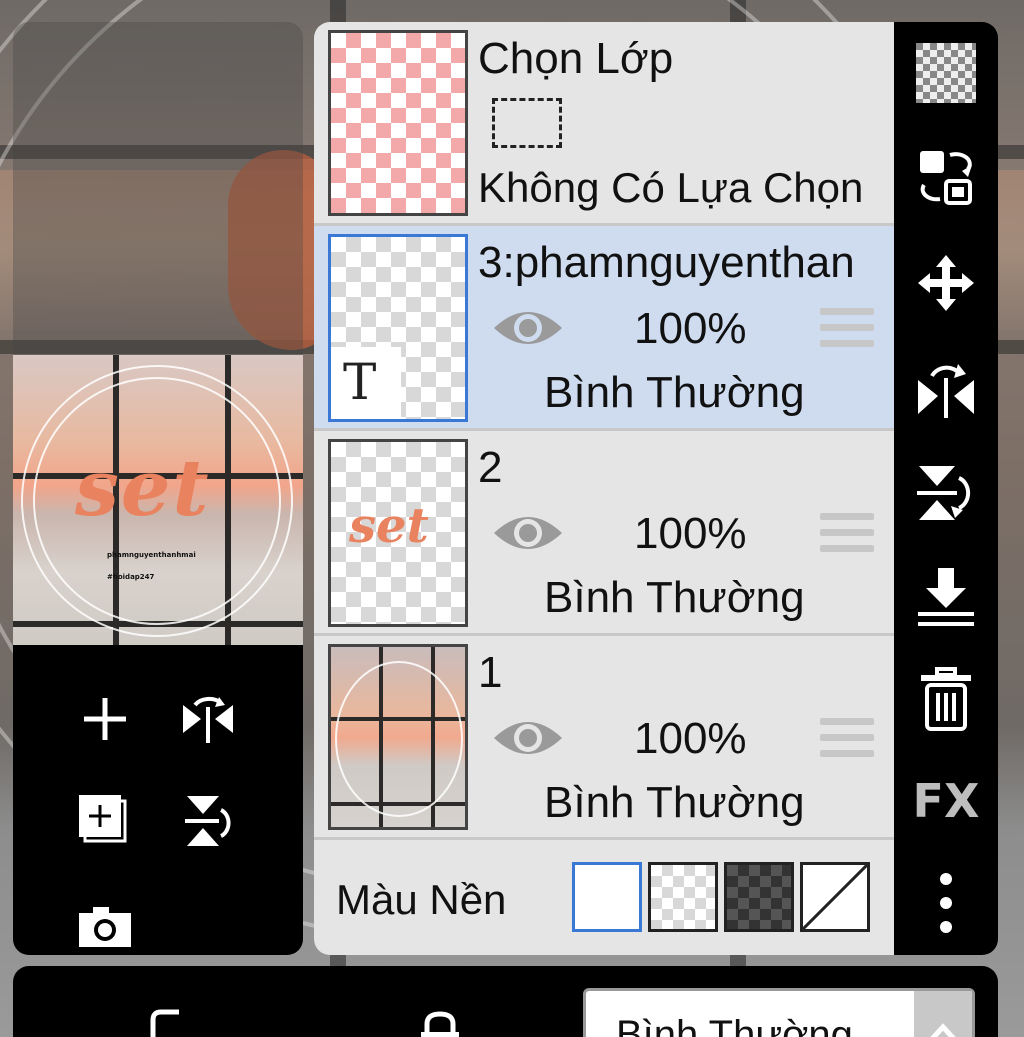  I want to click on background-none-swatch, so click(835, 897).